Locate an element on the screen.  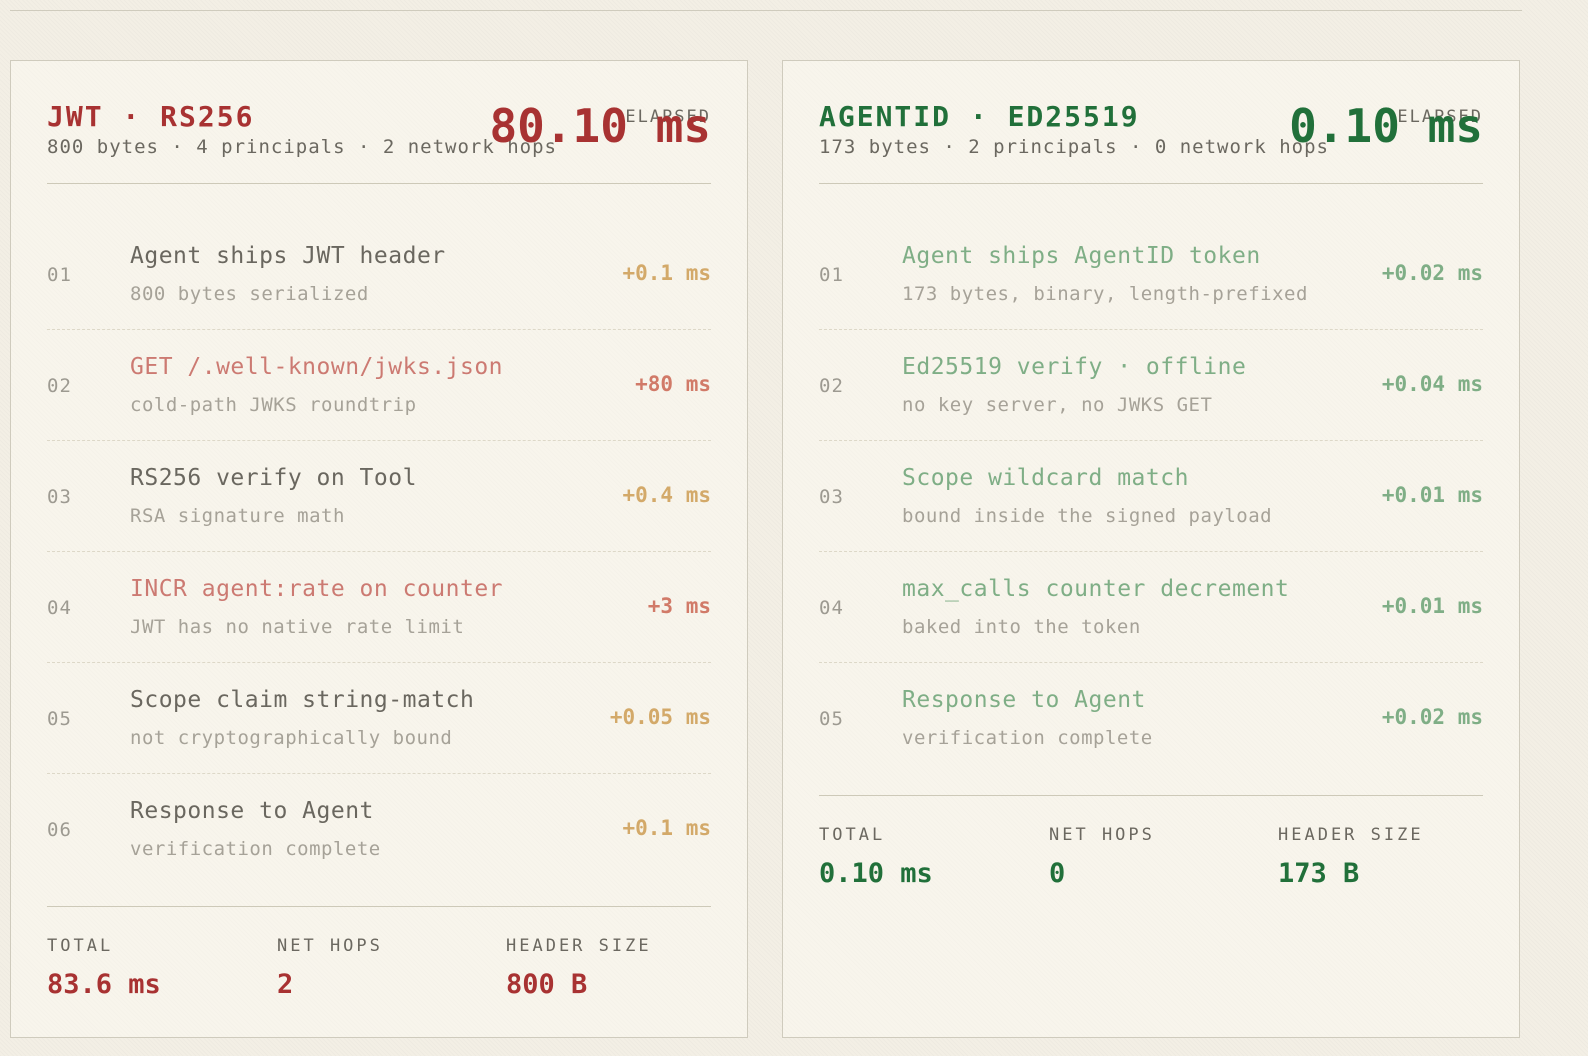
stat-value: 83.6 ms is located at coordinates (104, 984).